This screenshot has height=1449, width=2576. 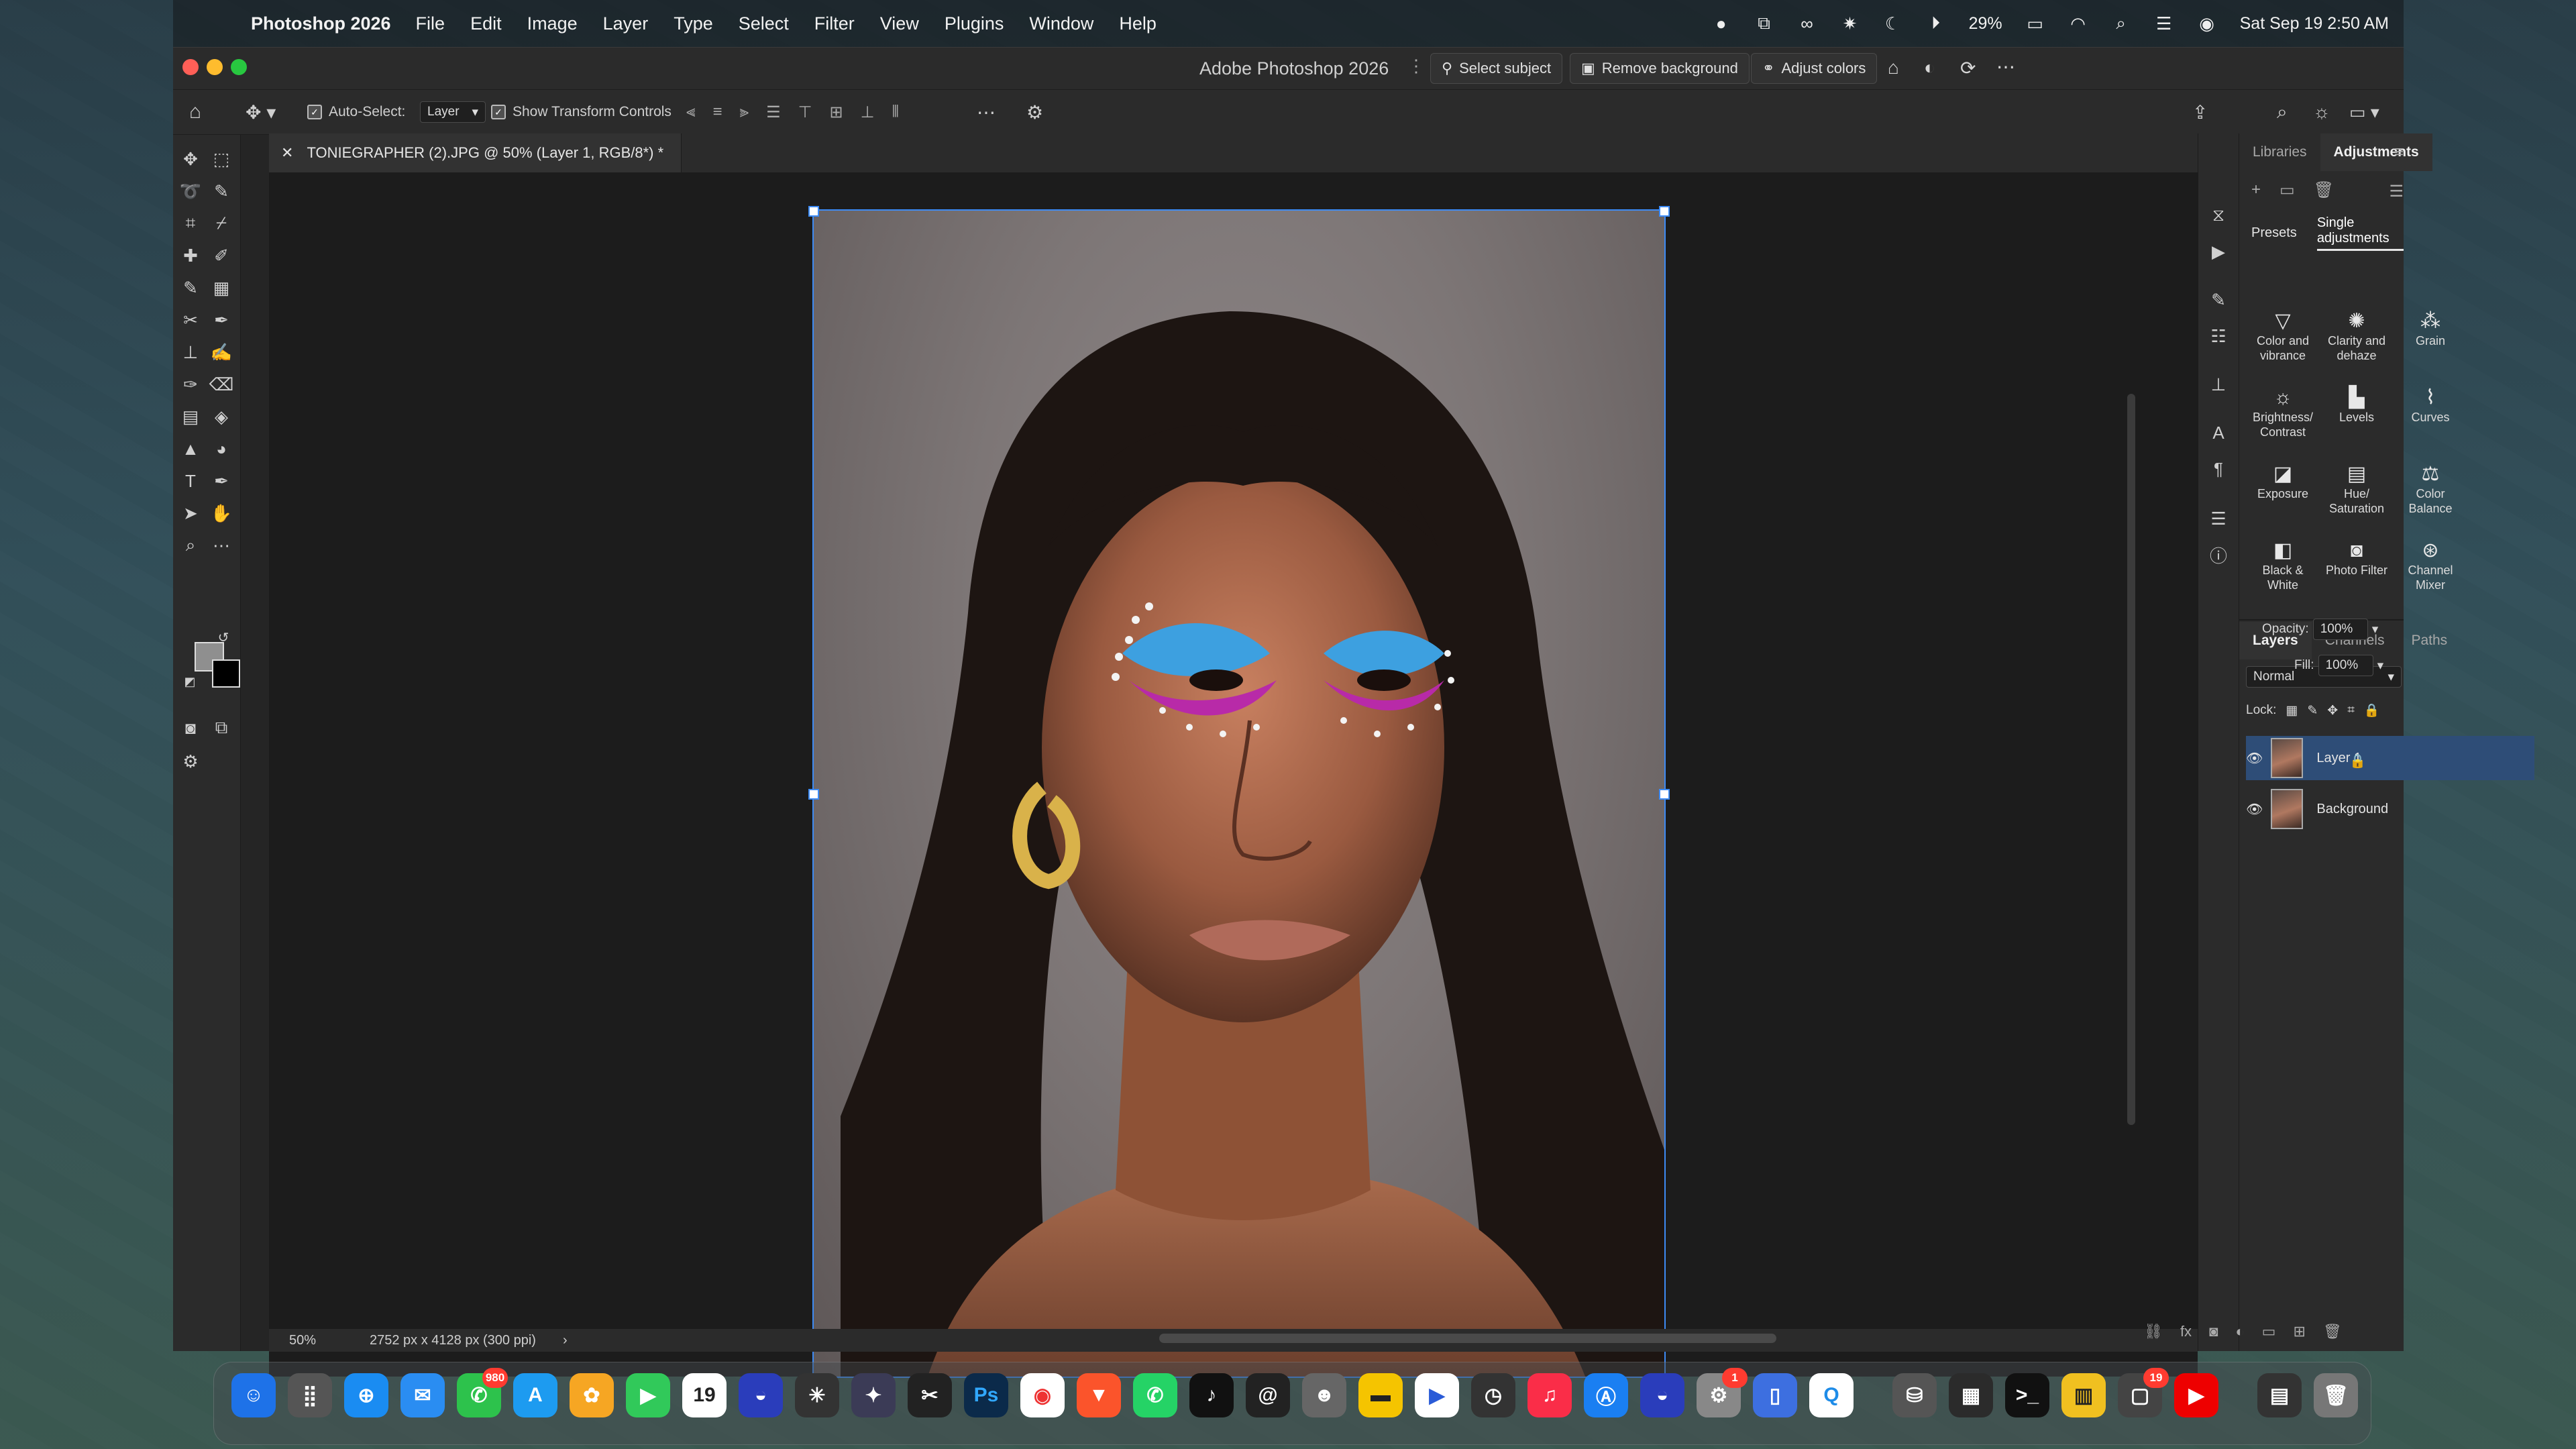 What do you see at coordinates (2218, 469) in the screenshot?
I see `paragraph-icon: ¶` at bounding box center [2218, 469].